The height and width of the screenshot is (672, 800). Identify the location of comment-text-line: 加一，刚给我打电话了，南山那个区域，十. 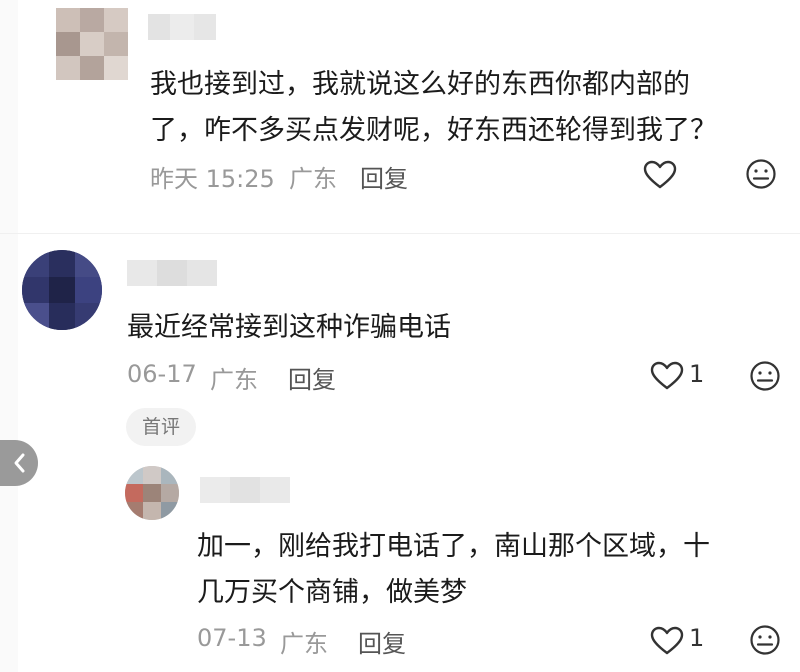
(453, 546).